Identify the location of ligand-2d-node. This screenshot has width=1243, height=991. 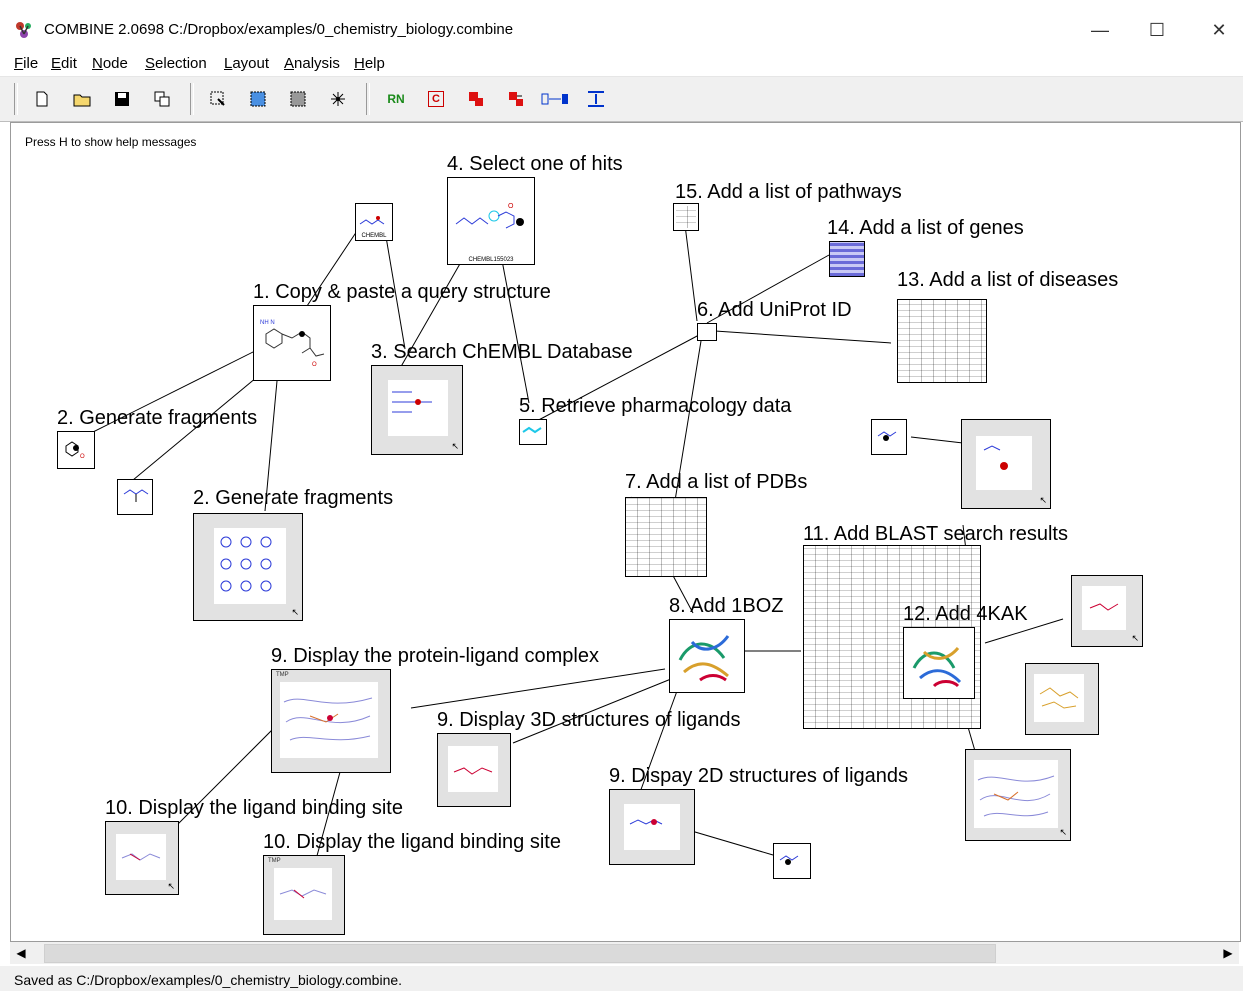
(652, 827).